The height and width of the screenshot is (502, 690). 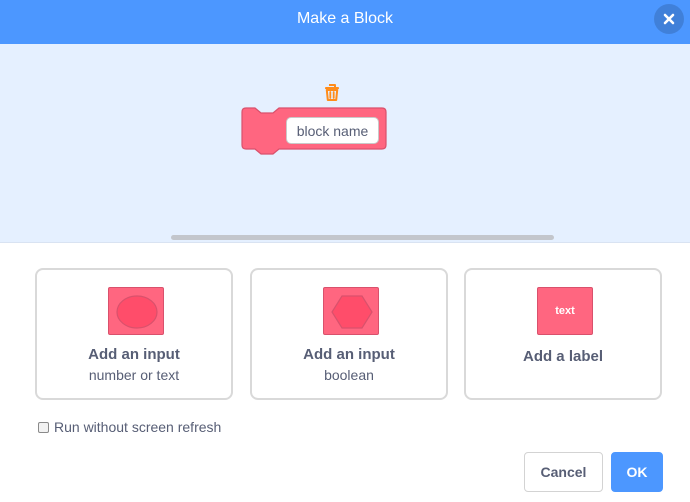 What do you see at coordinates (134, 375) in the screenshot?
I see `option-subtitle: number or text` at bounding box center [134, 375].